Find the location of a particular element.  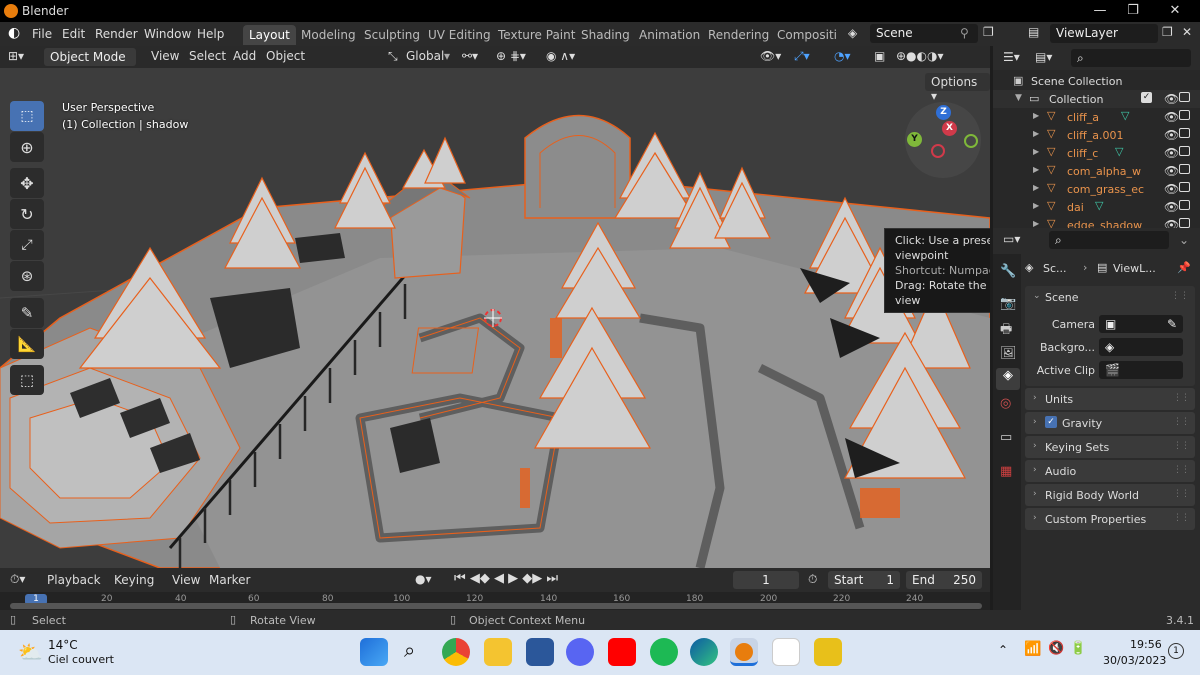

timeline-editor-type-icon: ⏱▾ is located at coordinates (17, 579).